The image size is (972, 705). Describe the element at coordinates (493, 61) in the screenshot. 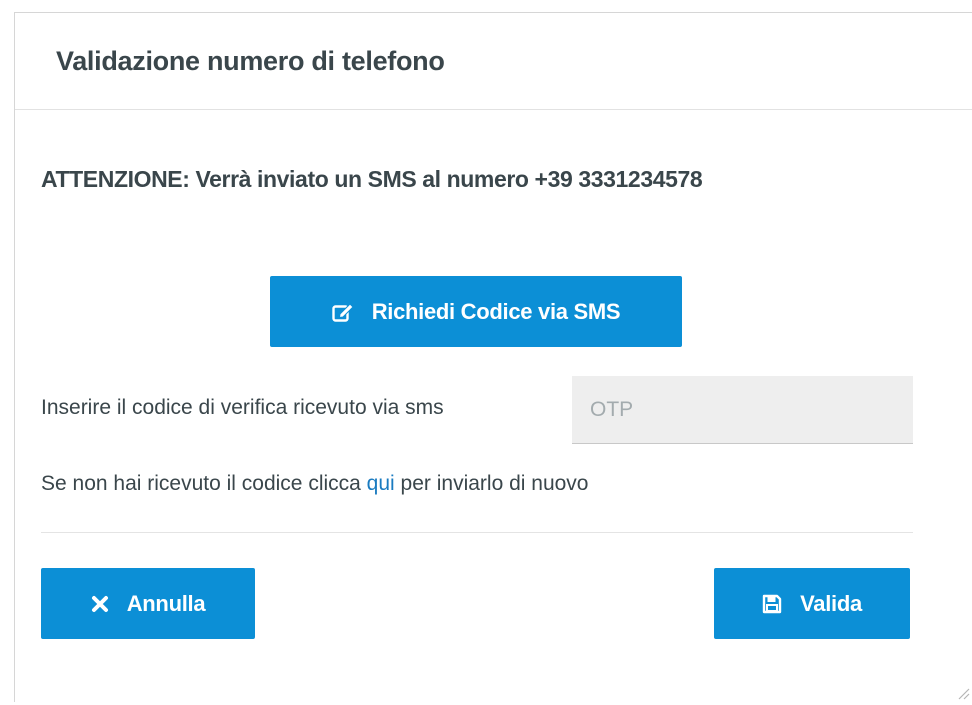

I see `dialog-header: Validazione numero di telefono` at that location.